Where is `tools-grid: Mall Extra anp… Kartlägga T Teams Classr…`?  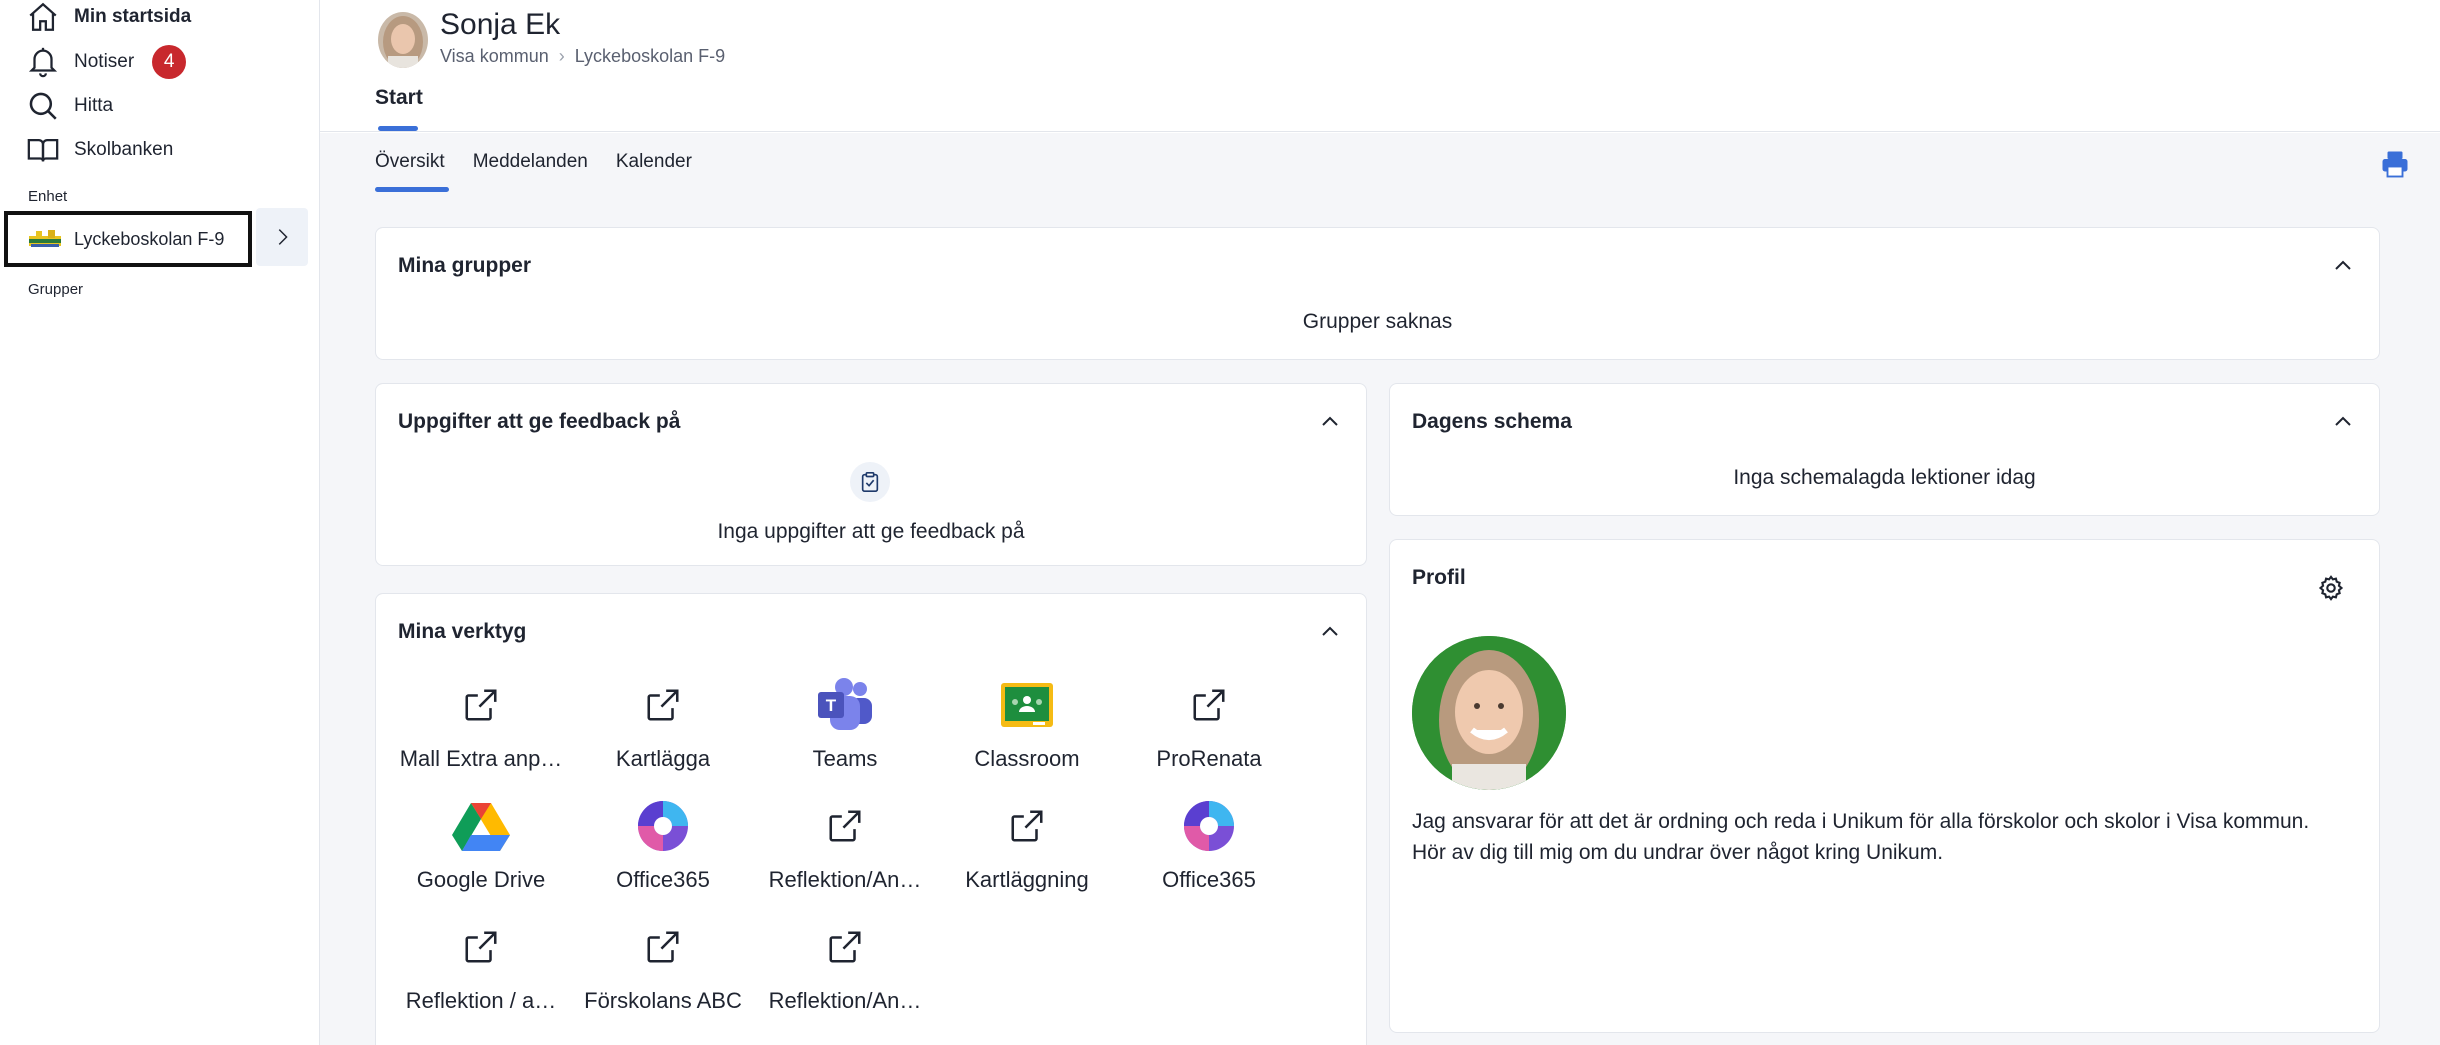 tools-grid: Mall Extra anp… Kartlägga T Teams Classr… is located at coordinates (845, 853).